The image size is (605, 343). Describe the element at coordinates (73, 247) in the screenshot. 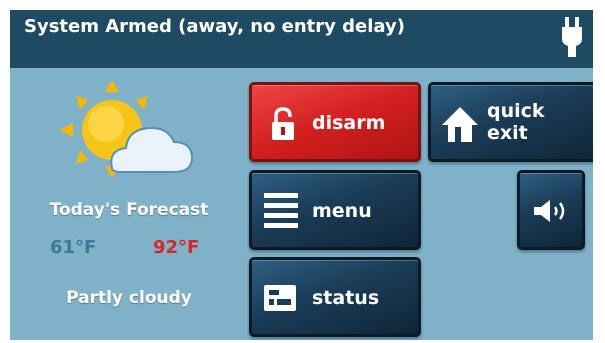

I see `low-temperature: 61°F` at that location.